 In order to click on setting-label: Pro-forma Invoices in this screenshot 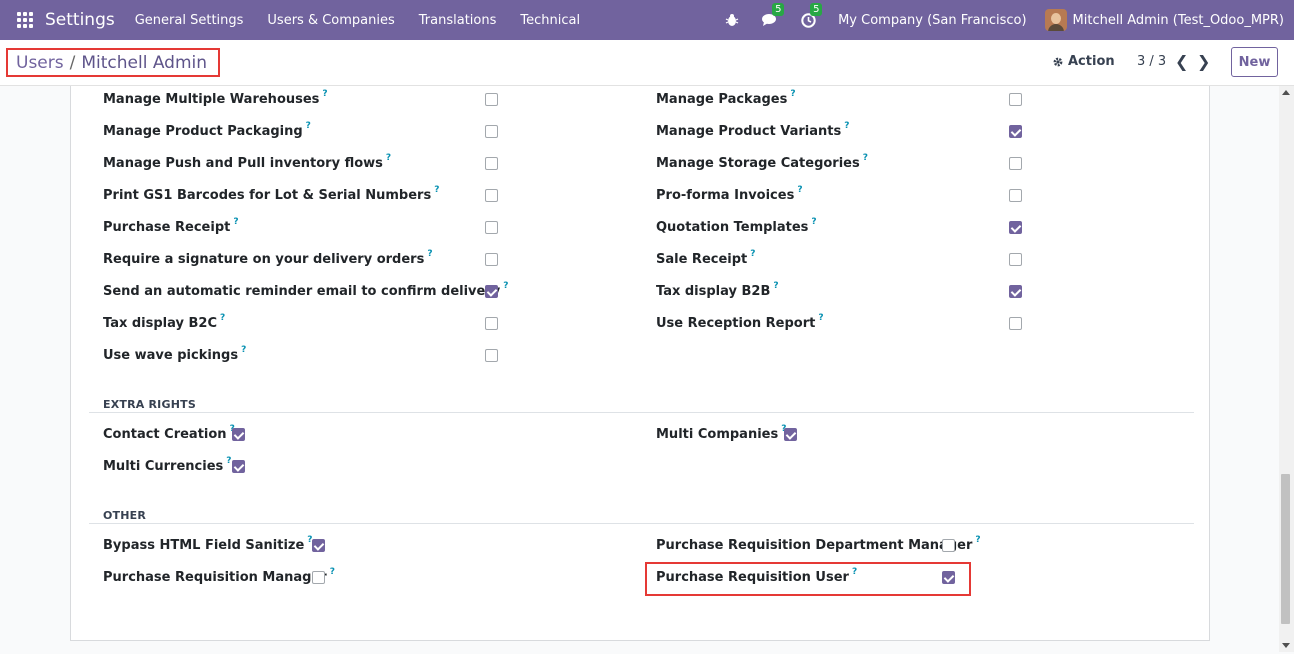, I will do `click(725, 195)`.